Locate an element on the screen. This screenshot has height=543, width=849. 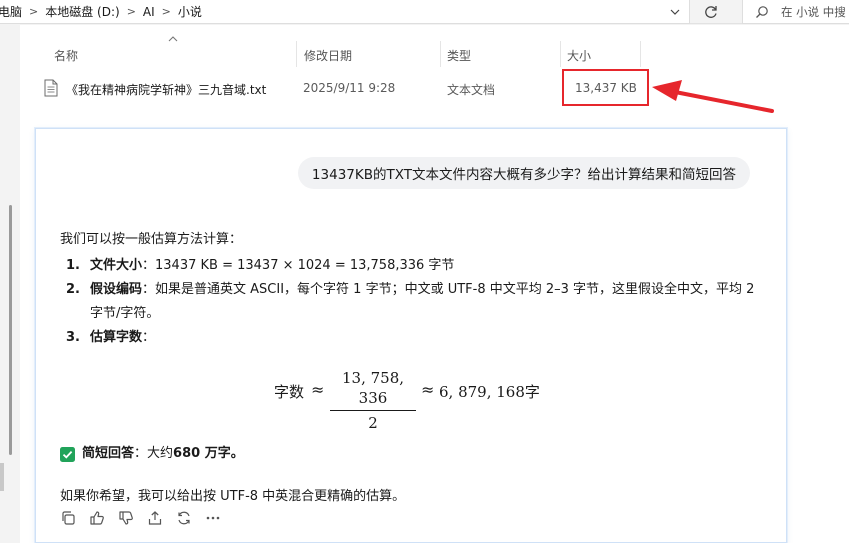
answer-intro: 我们可以按一般估算方法计算： is located at coordinates (151, 239).